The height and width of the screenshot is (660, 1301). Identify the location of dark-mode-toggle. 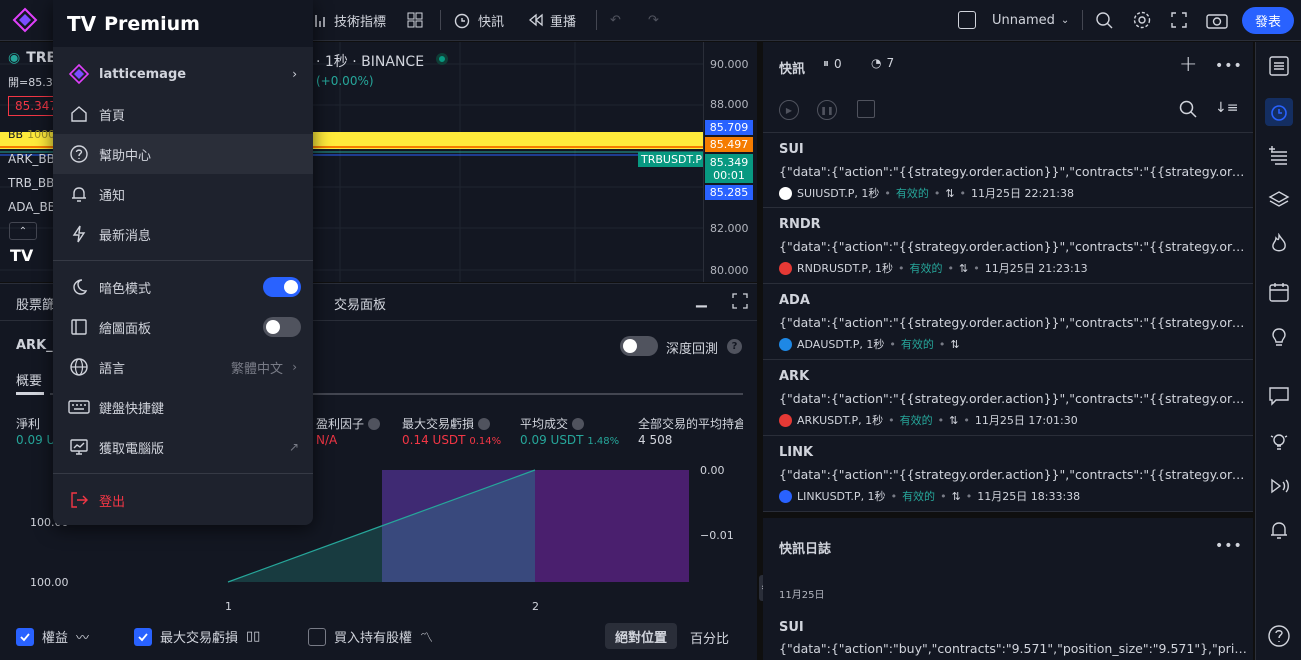
(282, 287).